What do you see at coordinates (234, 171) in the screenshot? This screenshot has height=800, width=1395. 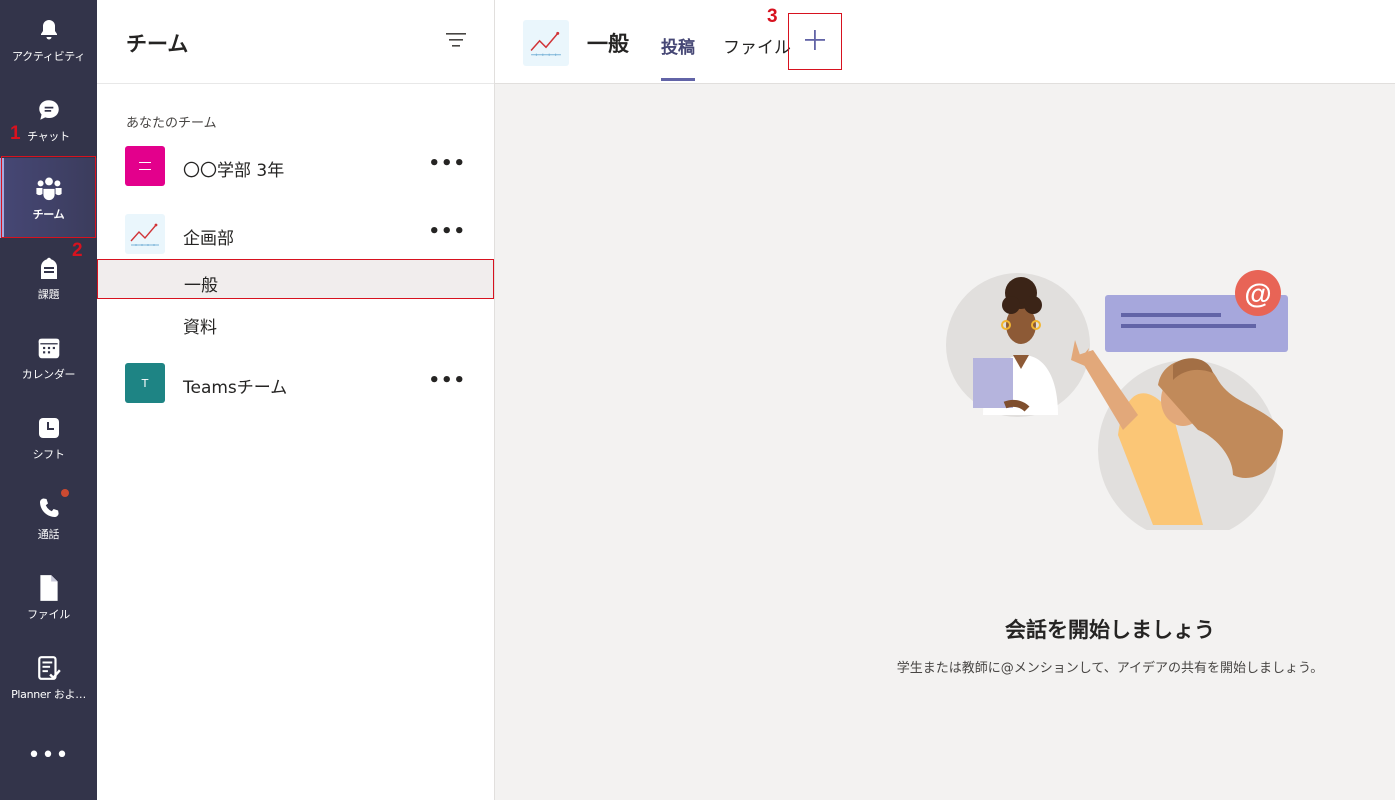 I see `team-name: 〇〇学部 3年` at bounding box center [234, 171].